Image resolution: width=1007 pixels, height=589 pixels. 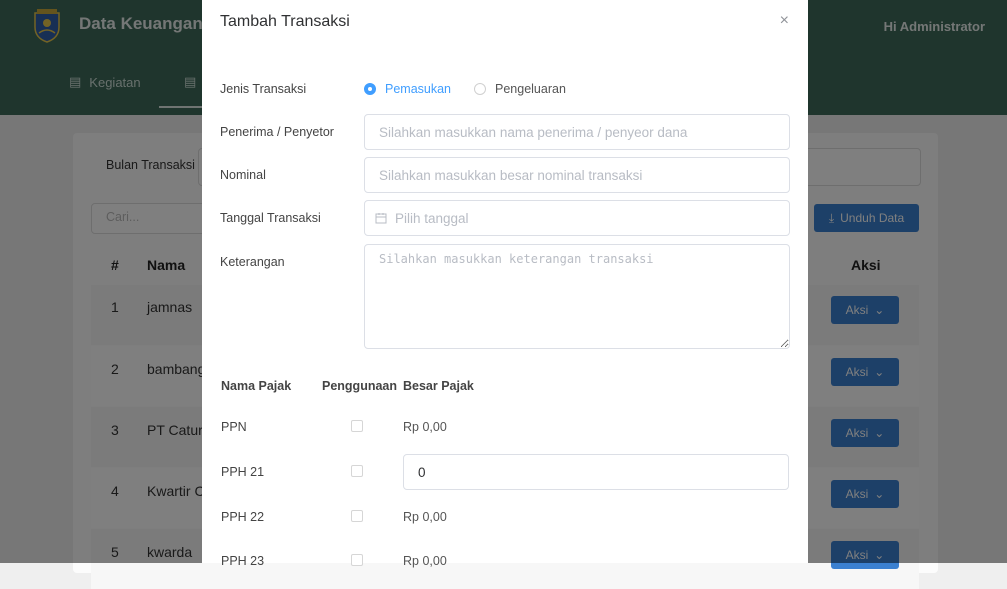 What do you see at coordinates (425, 561) in the screenshot?
I see `tax-amount-pph23: Rp 0,00` at bounding box center [425, 561].